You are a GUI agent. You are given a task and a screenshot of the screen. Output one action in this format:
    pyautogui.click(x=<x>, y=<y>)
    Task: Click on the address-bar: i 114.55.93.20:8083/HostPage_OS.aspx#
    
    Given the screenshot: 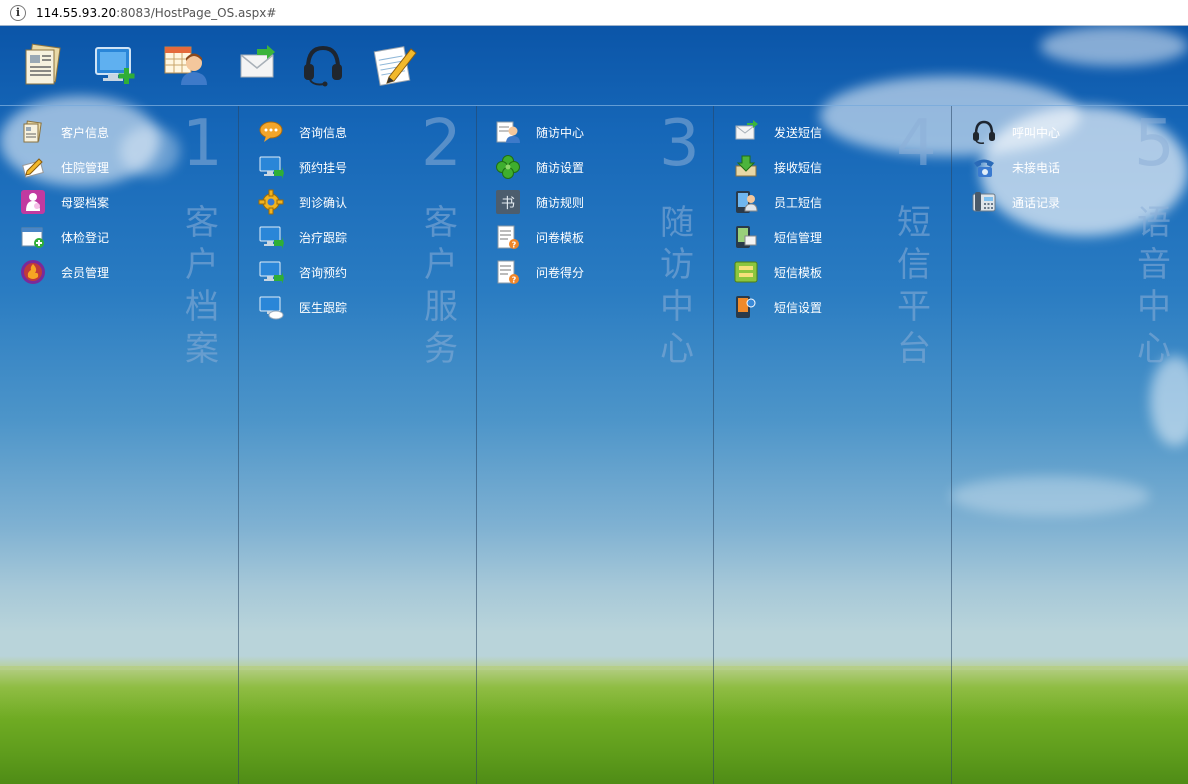 What is the action you would take?
    pyautogui.click(x=594, y=13)
    